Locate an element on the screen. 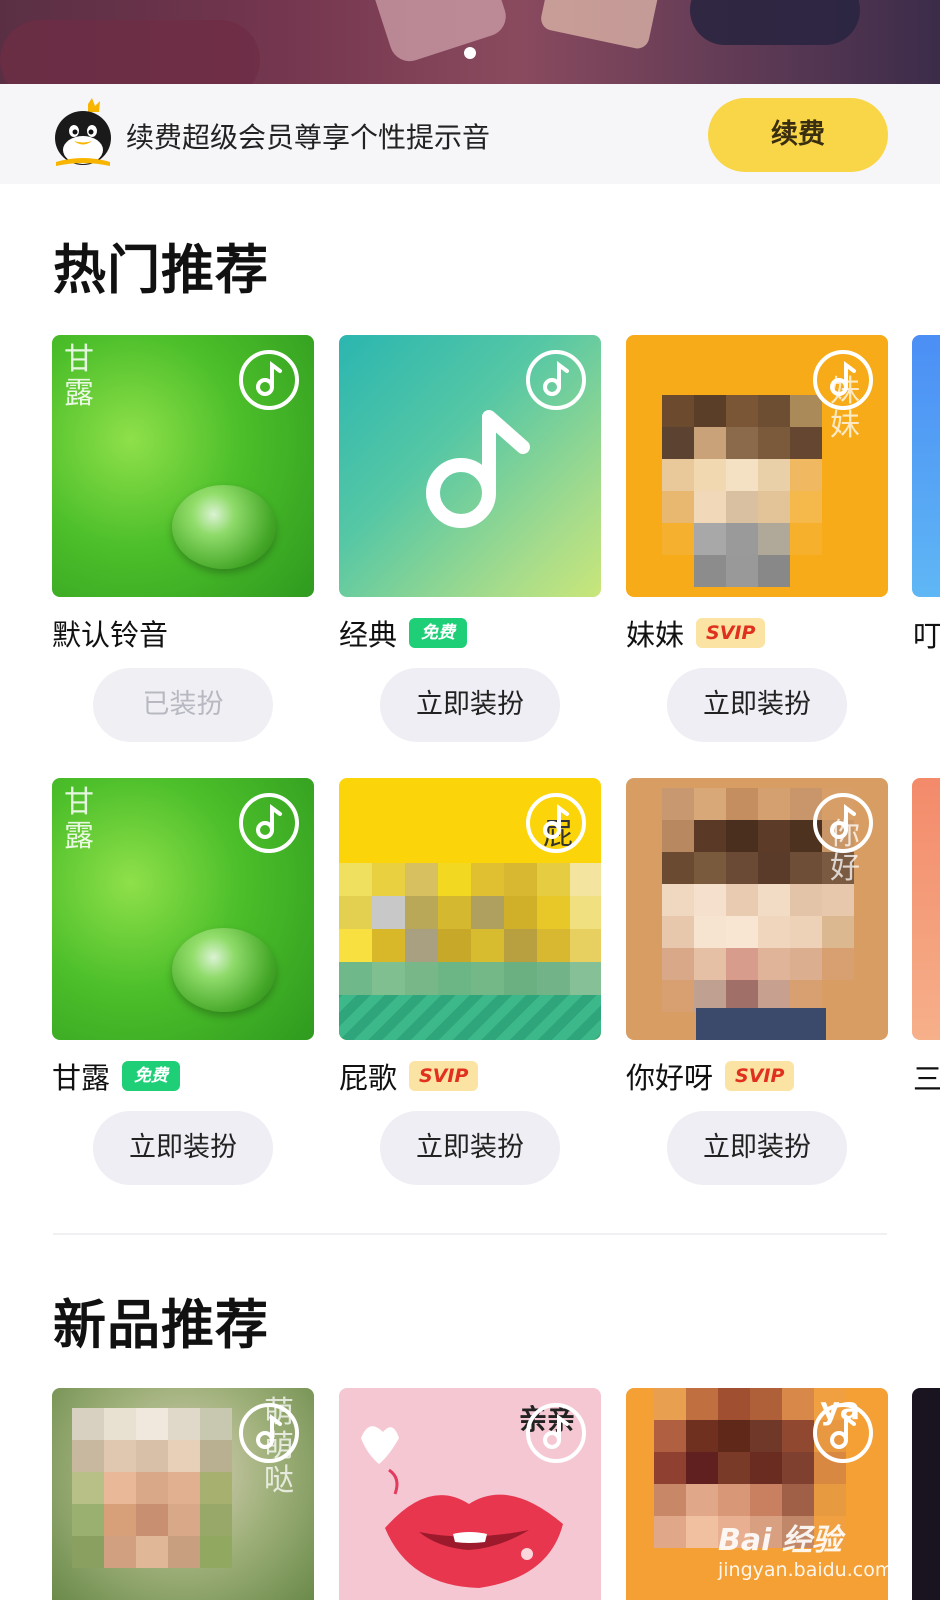 The width and height of the screenshot is (940, 1600). ringtone-name: 你好呀 is located at coordinates (670, 1078).